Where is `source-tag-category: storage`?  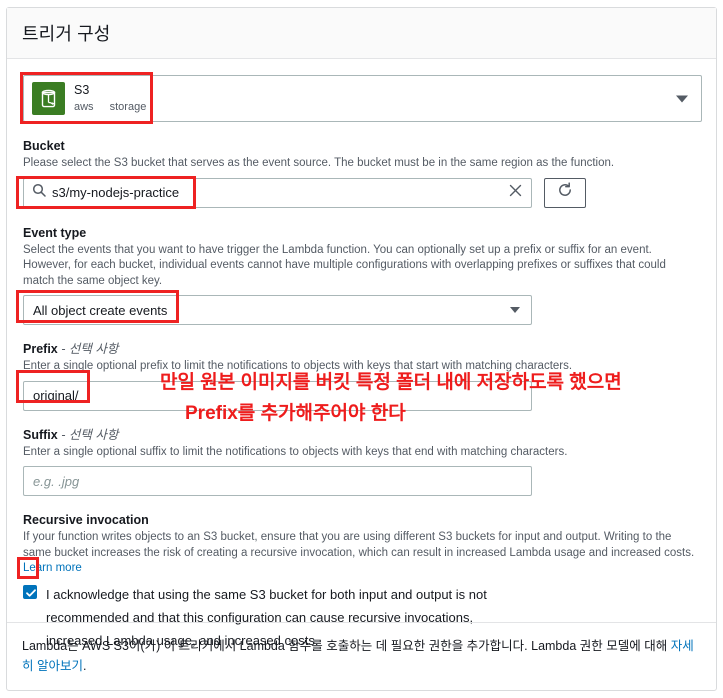
source-tag-category: storage is located at coordinates (128, 106).